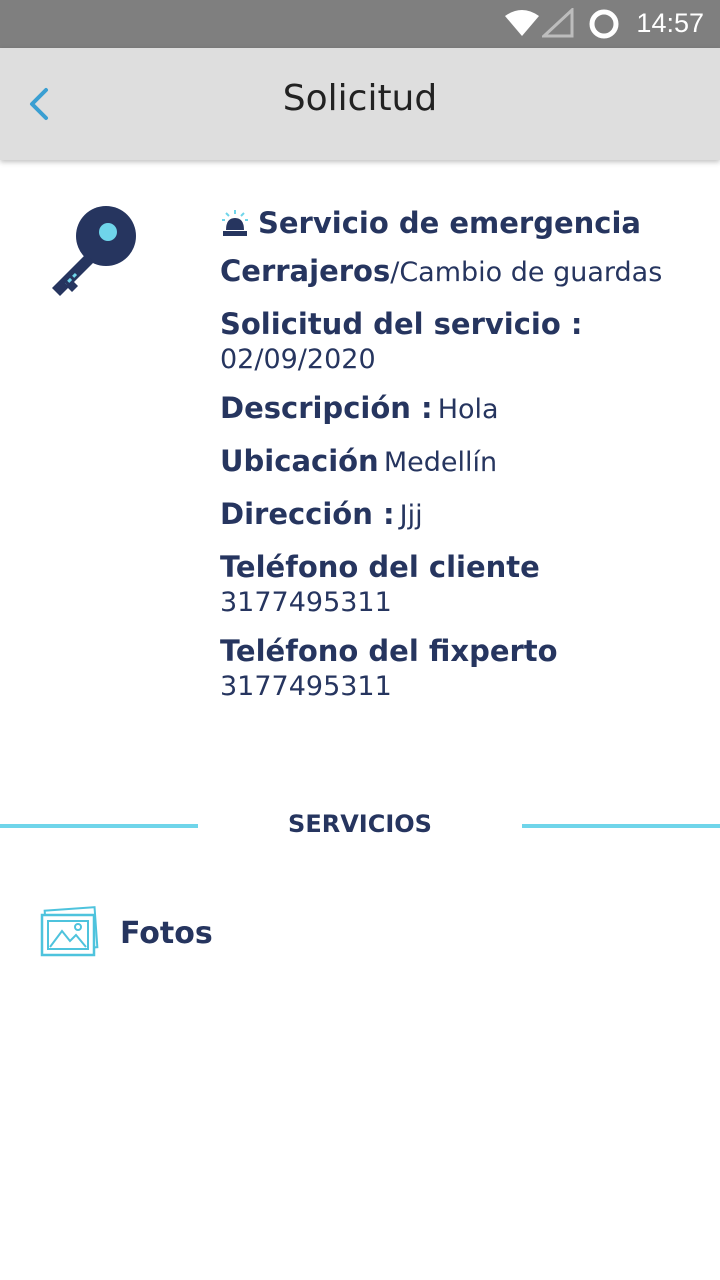 This screenshot has height=1280, width=720. I want to click on service-type-row: Servicio de emergencia, so click(460, 223).